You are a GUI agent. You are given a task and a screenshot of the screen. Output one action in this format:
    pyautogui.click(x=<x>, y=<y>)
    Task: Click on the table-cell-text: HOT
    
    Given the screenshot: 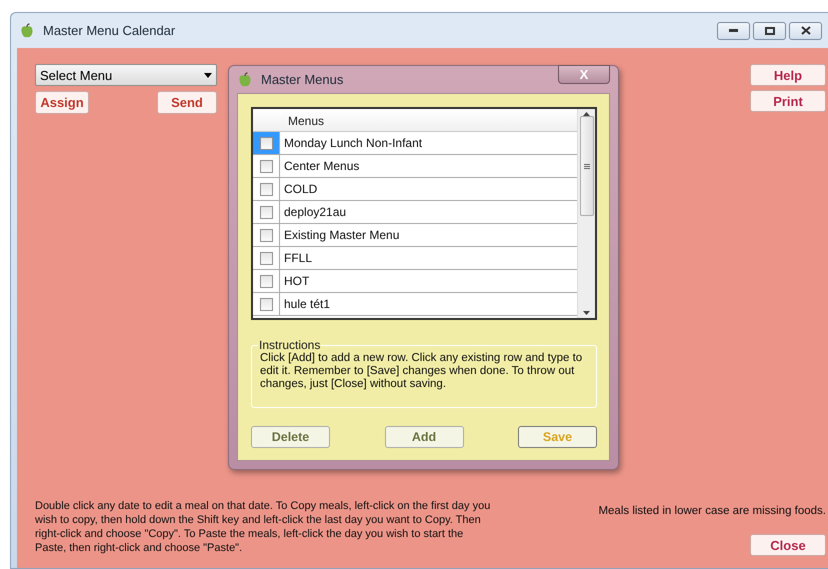 What is the action you would take?
    pyautogui.click(x=296, y=281)
    